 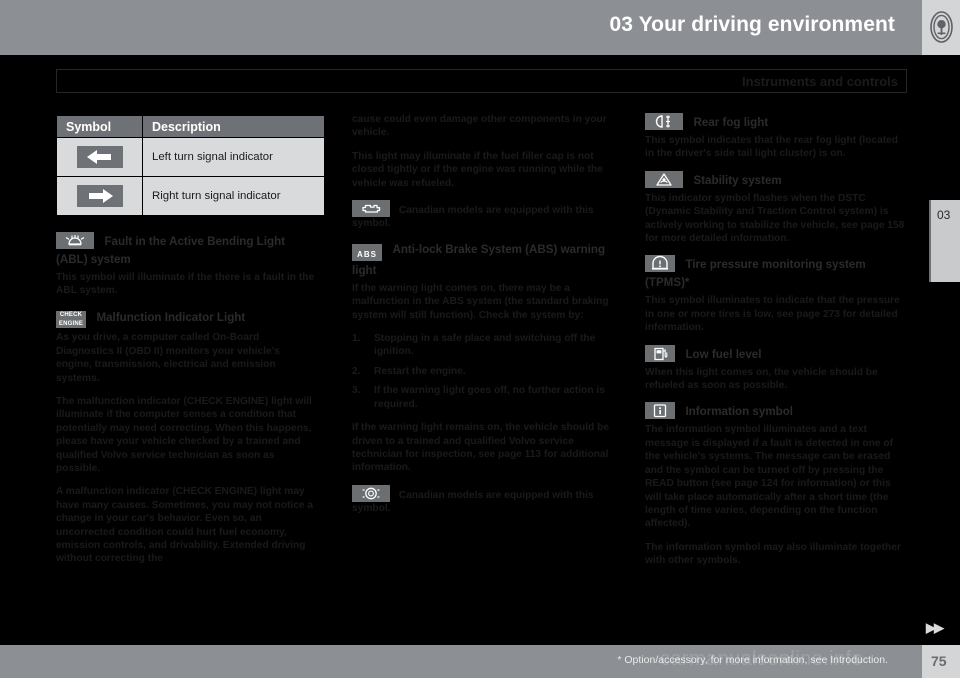 What do you see at coordinates (233, 157) in the screenshot?
I see `description-cell: Left turn signal indicator` at bounding box center [233, 157].